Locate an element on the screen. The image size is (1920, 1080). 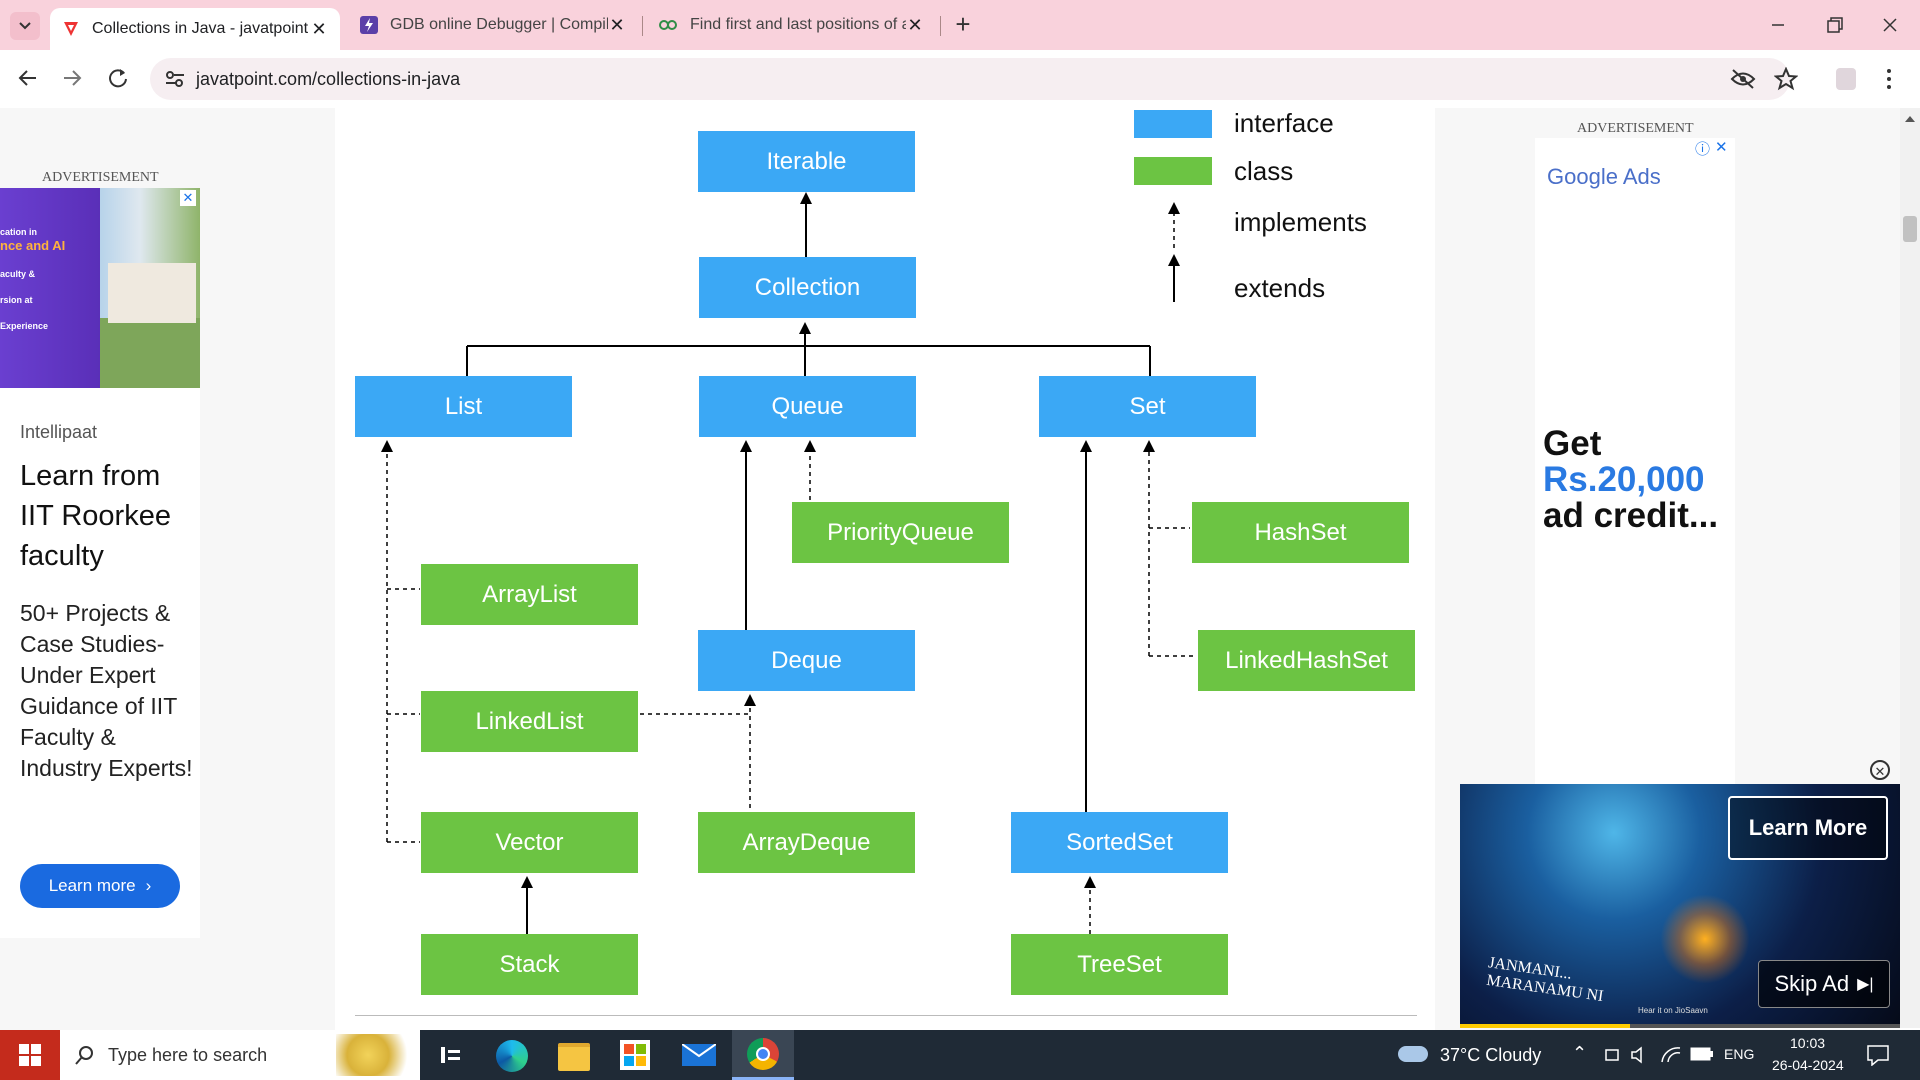
node-iterable: Iterable is located at coordinates (806, 161).